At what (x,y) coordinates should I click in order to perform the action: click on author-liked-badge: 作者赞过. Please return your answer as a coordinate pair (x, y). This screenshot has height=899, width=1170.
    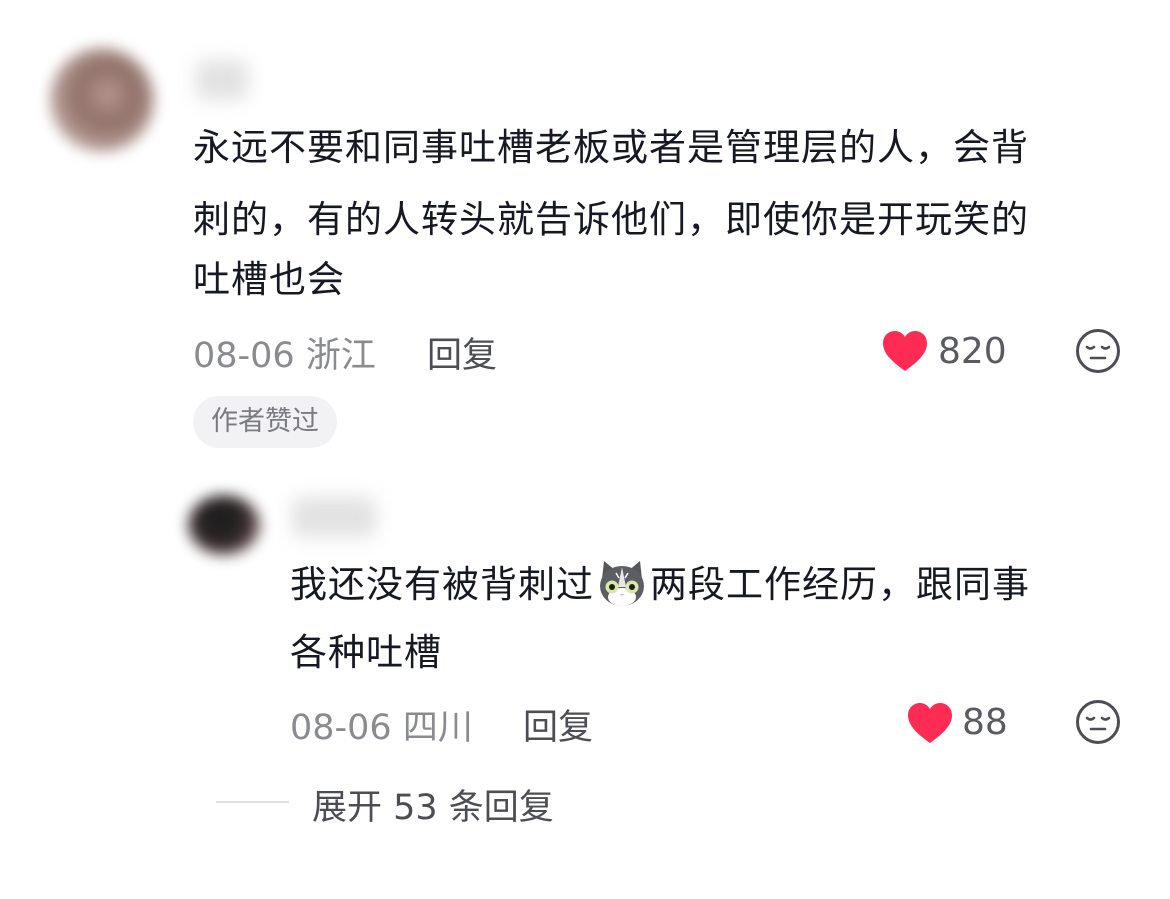
    Looking at the image, I should click on (265, 422).